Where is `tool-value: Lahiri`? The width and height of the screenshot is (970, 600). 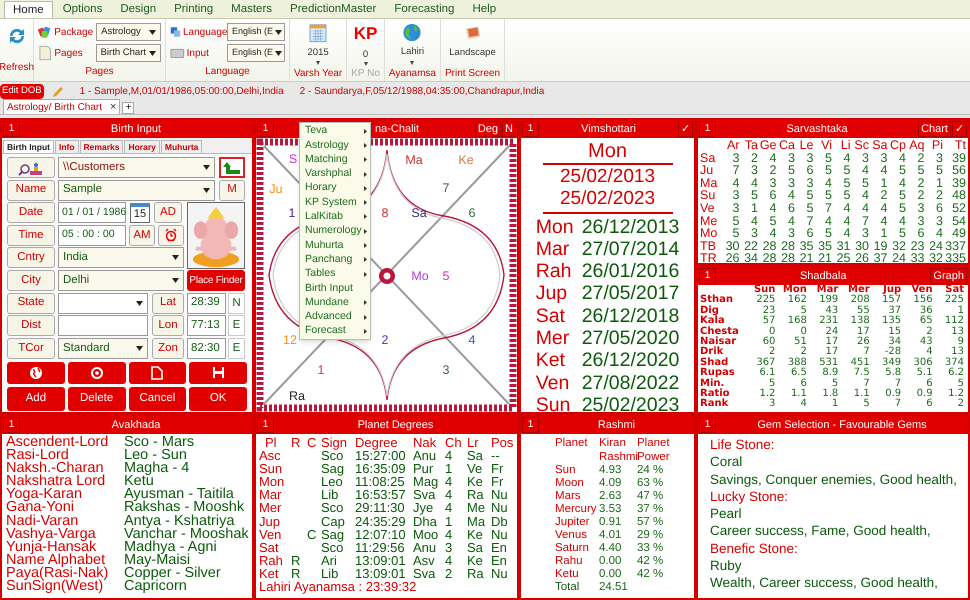 tool-value: Lahiri is located at coordinates (412, 52).